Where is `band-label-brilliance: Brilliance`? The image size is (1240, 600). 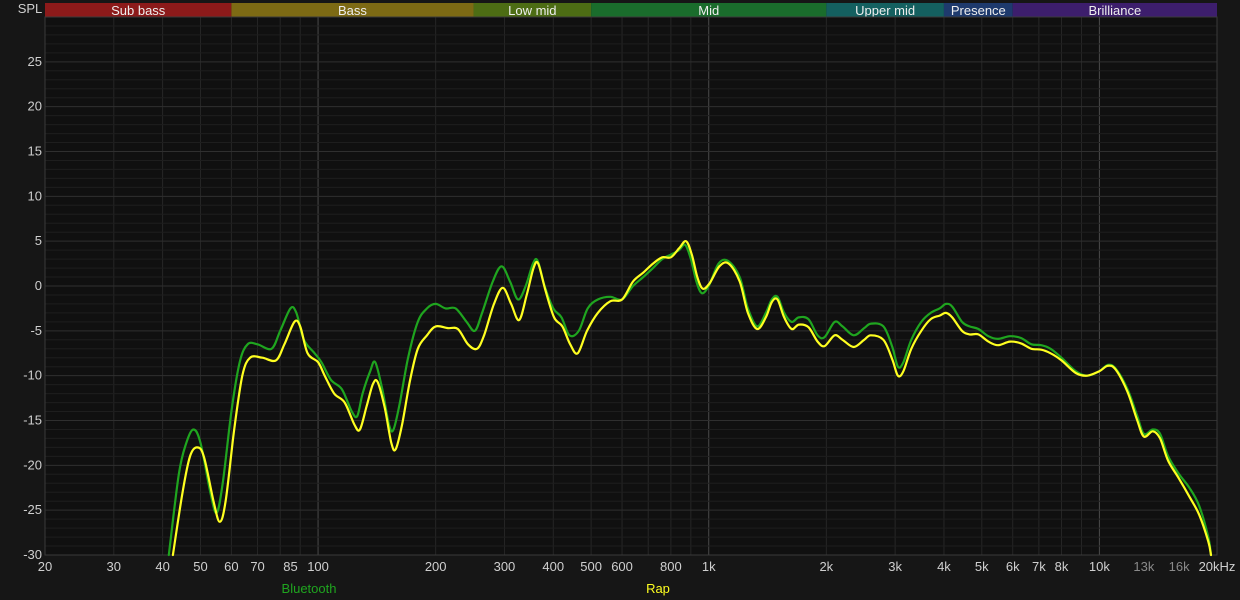 band-label-brilliance: Brilliance is located at coordinates (1114, 10).